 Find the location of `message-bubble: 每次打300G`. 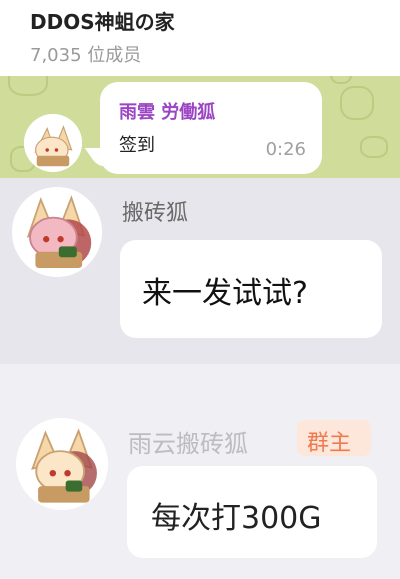

message-bubble: 每次打300G is located at coordinates (252, 512).